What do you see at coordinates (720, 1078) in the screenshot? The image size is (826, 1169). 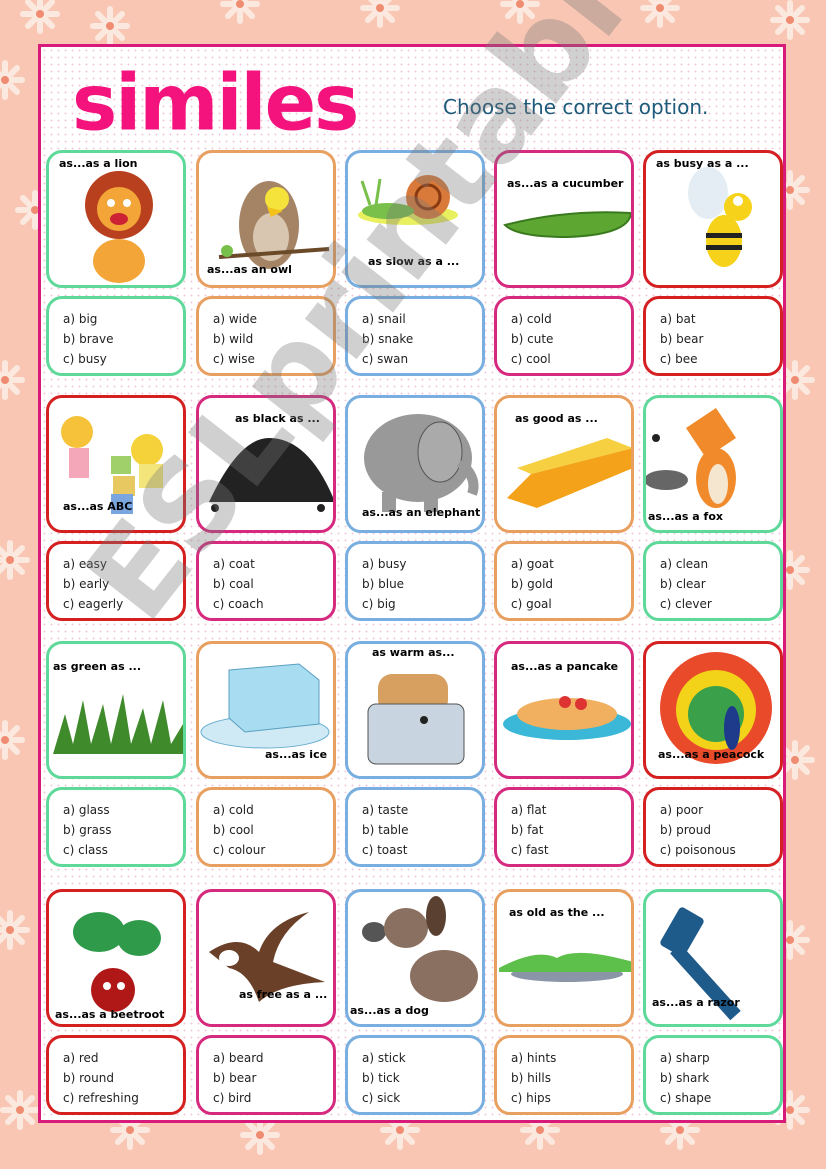 I see `answer-option: b) shark` at bounding box center [720, 1078].